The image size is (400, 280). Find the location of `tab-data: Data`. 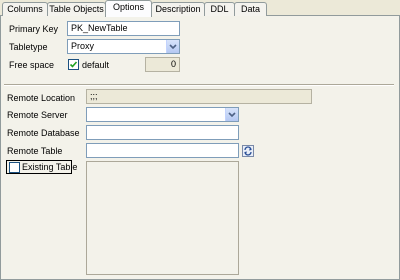

tab-data: Data is located at coordinates (250, 9).